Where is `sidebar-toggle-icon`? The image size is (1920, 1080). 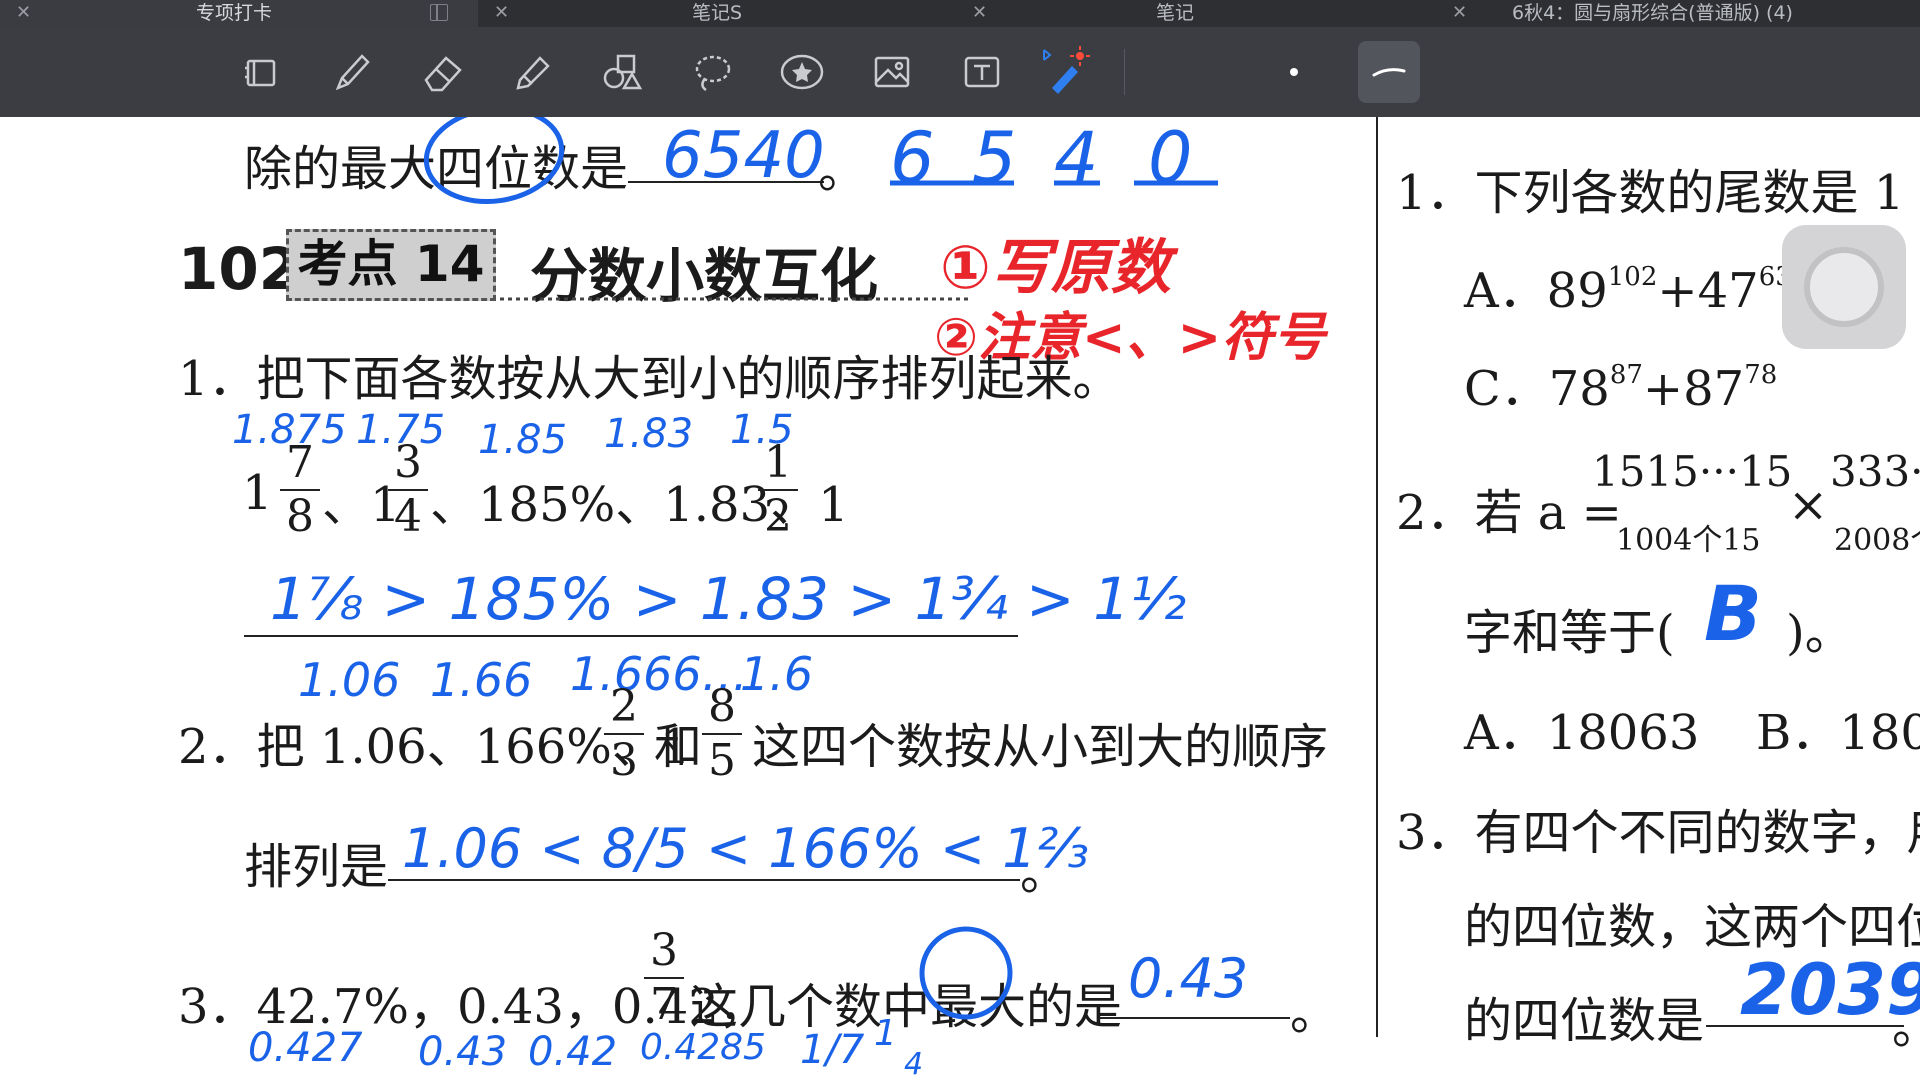 sidebar-toggle-icon is located at coordinates (439, 12).